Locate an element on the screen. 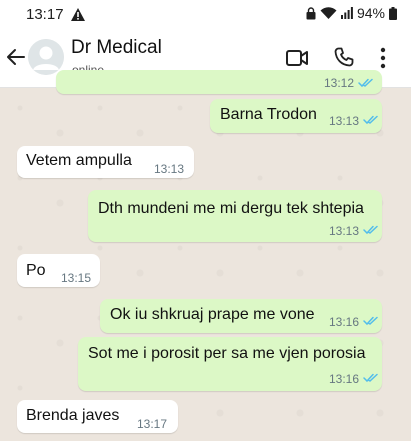 This screenshot has height=441, width=411. message-bubble-incoming: Po 13:15 is located at coordinates (58, 270).